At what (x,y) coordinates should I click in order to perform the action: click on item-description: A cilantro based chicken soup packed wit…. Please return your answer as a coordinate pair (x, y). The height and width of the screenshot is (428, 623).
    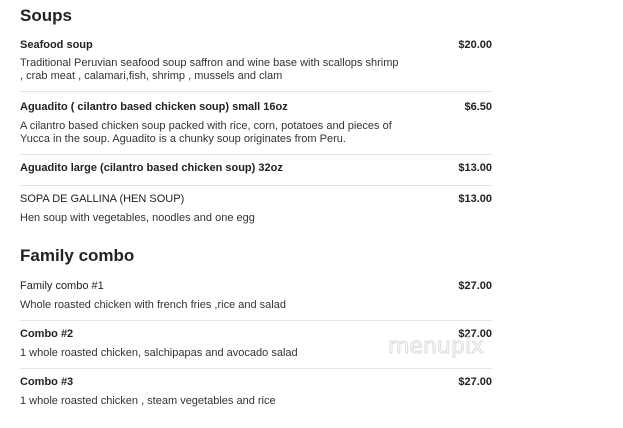
    Looking at the image, I should click on (206, 132).